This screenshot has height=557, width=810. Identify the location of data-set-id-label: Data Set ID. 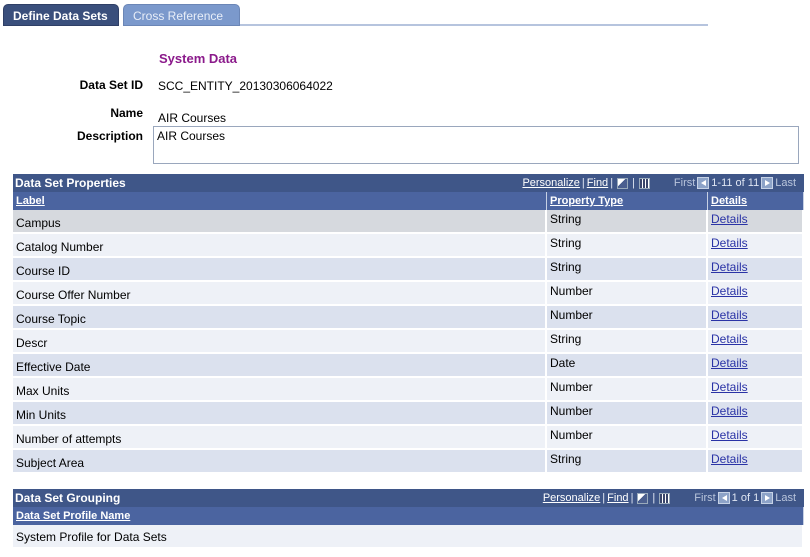
(111, 85).